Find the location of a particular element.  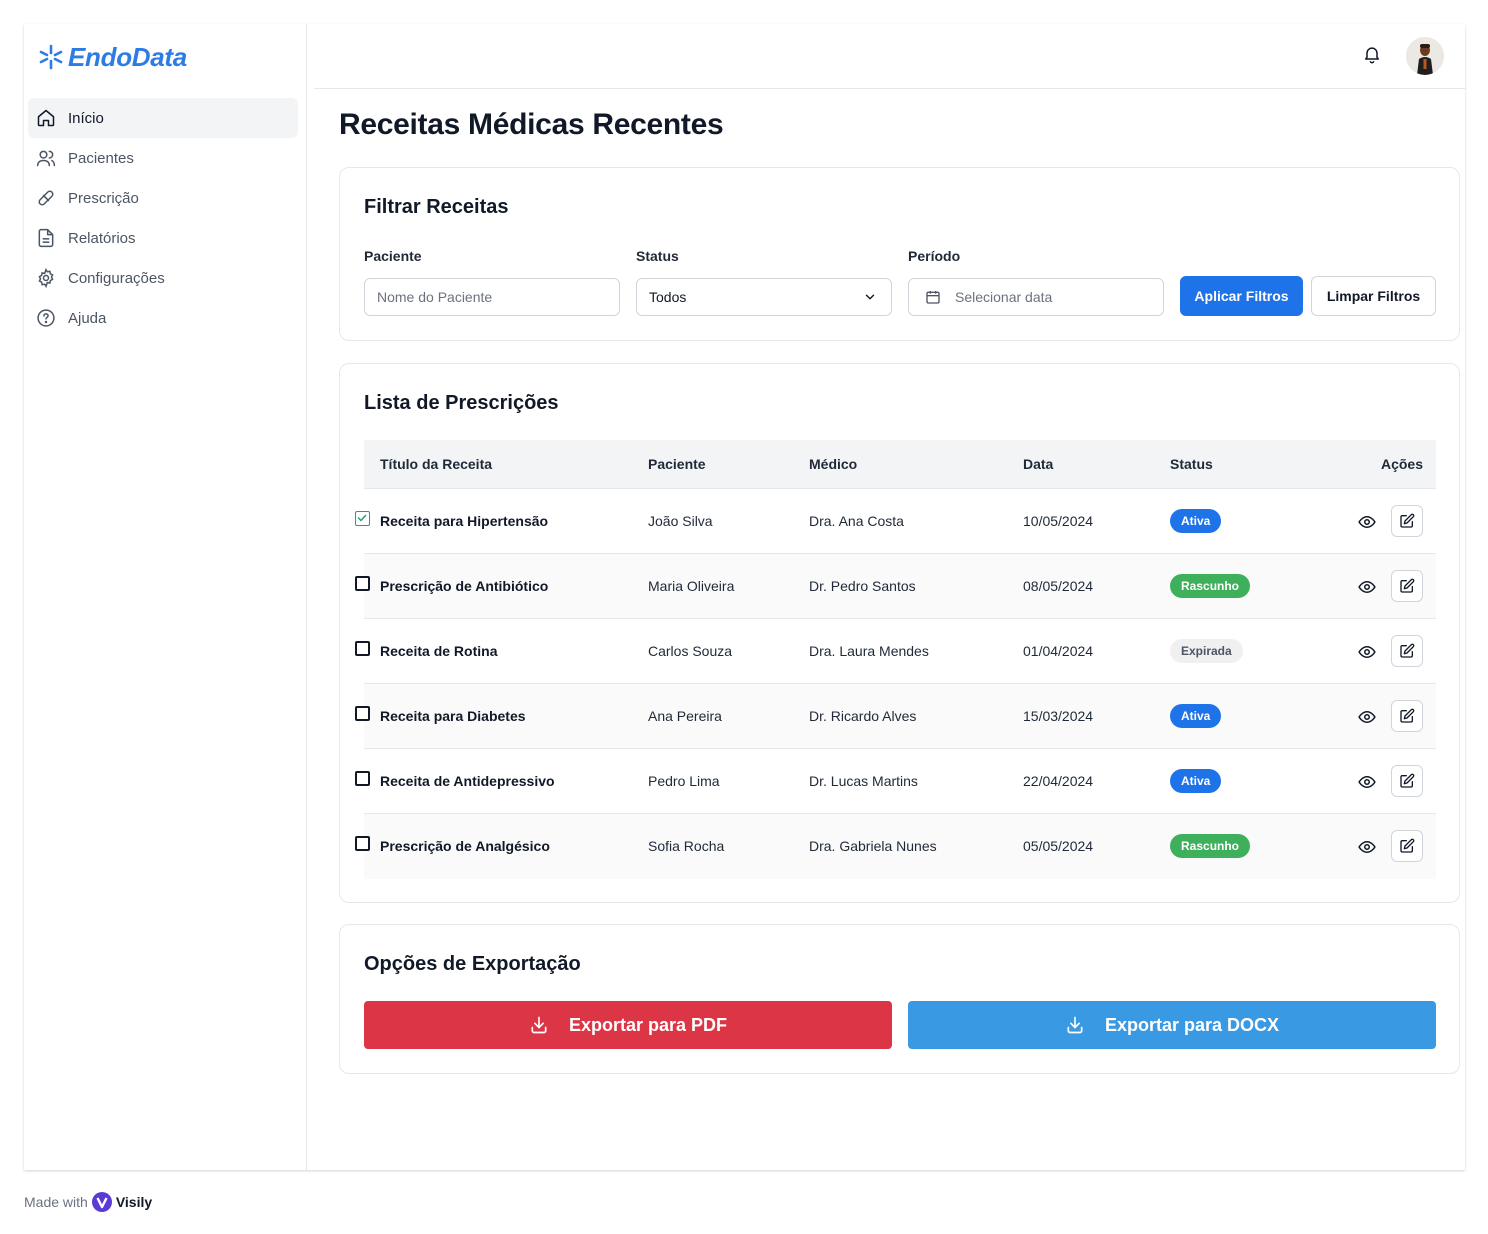

patient-name: Carlos Souza is located at coordinates (690, 651).